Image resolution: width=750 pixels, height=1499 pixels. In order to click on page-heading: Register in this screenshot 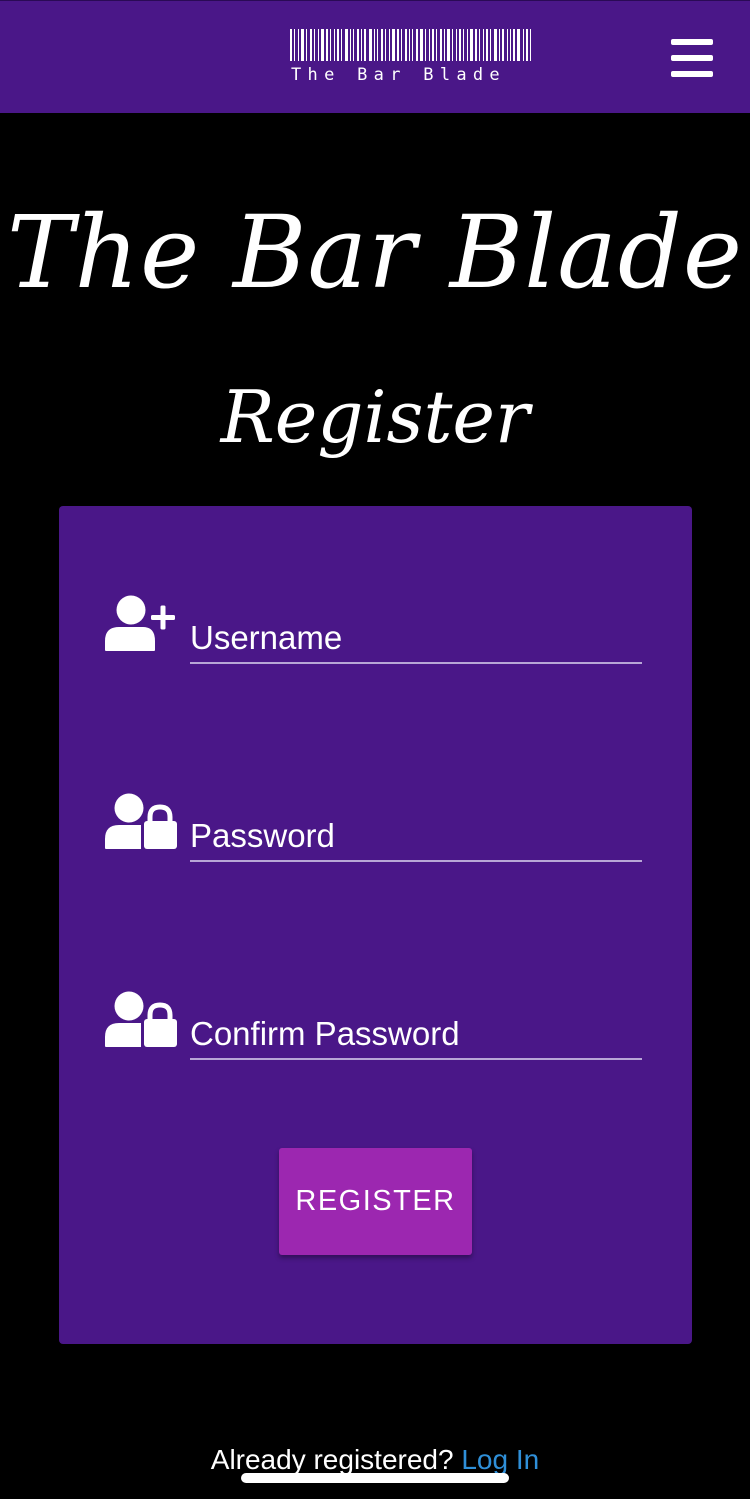, I will do `click(375, 417)`.